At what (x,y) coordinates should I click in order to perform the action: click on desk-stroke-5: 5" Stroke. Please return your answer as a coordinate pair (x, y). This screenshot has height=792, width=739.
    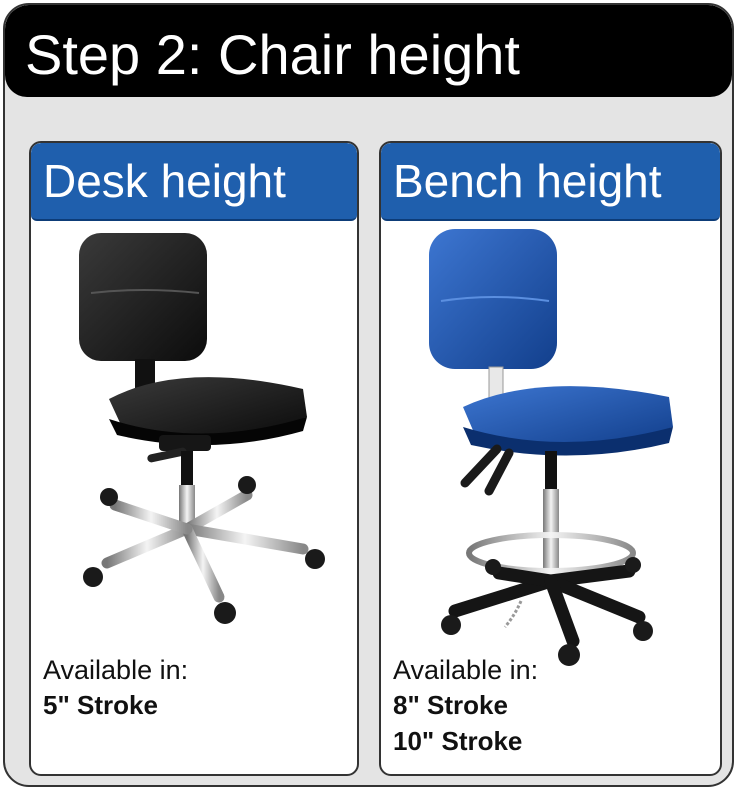
    Looking at the image, I should click on (100, 705).